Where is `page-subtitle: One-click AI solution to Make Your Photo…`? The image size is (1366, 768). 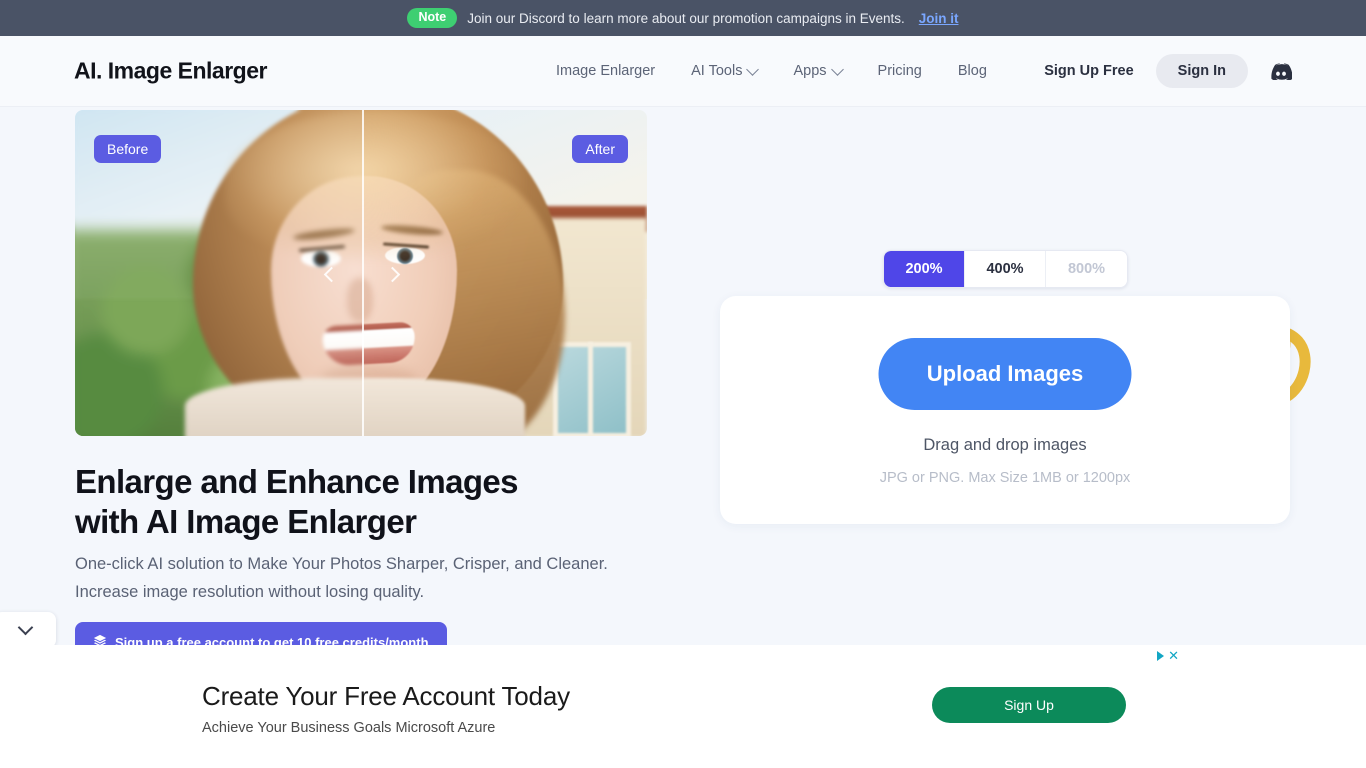 page-subtitle: One-click AI solution to Make Your Photo… is located at coordinates (341, 578).